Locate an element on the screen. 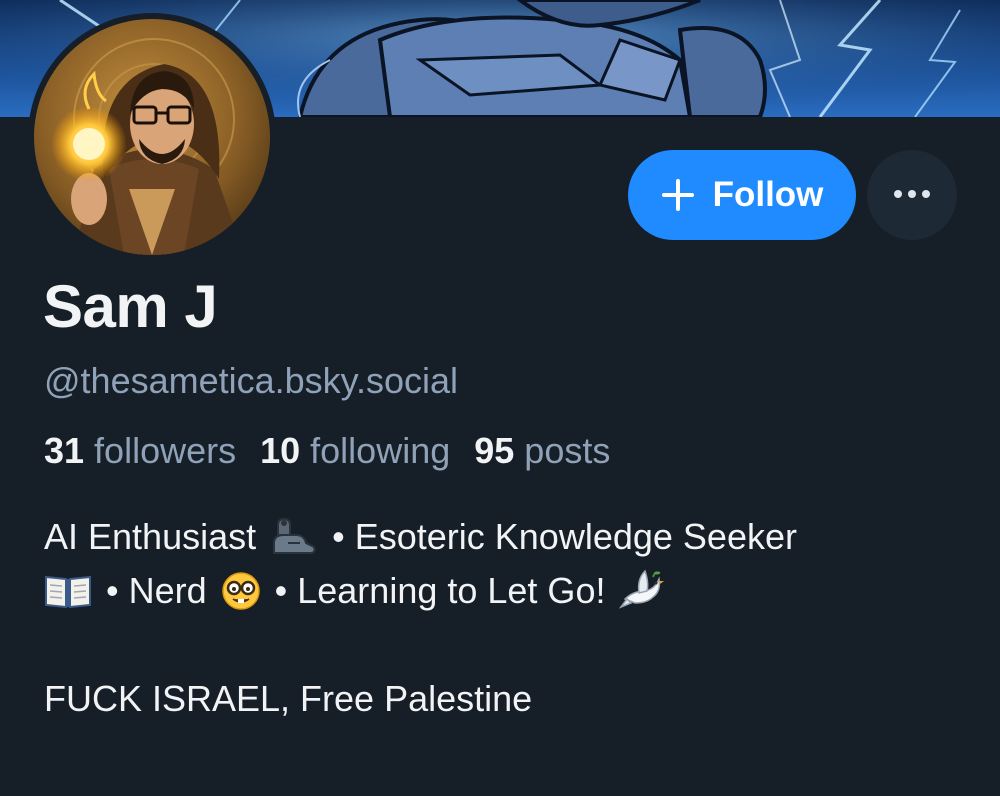  posts-label: posts is located at coordinates (567, 450).